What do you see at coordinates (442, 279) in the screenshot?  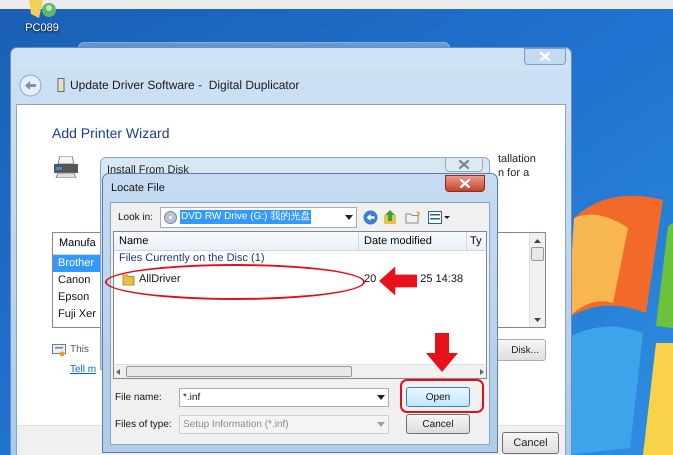 I see `date-text: 25 14:38` at bounding box center [442, 279].